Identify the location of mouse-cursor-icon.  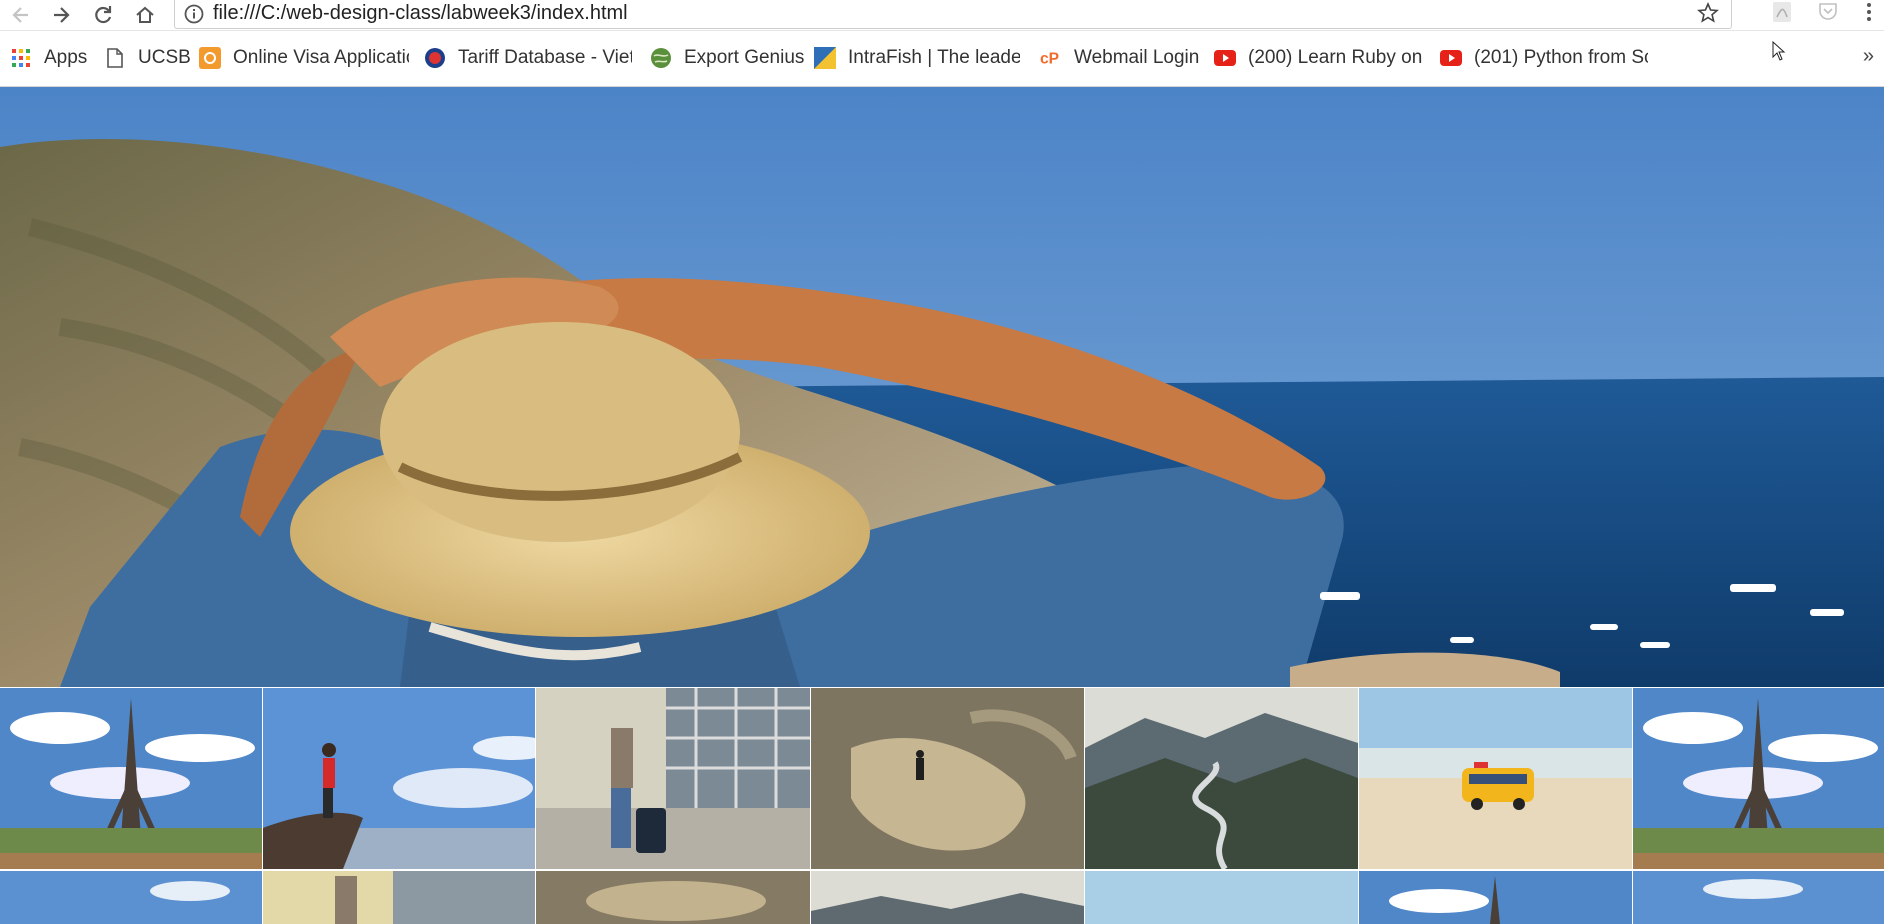
(1779, 53).